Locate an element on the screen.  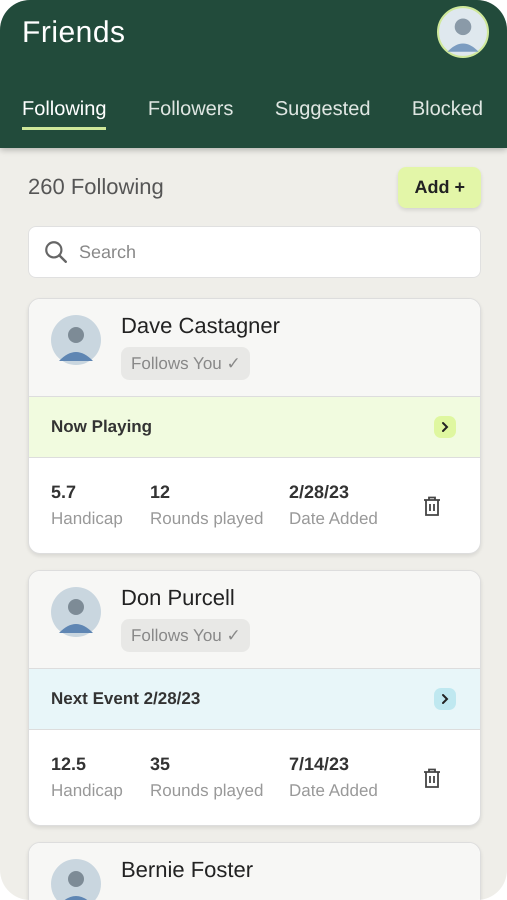
friend-name: Dave Castagner is located at coordinates (200, 326).